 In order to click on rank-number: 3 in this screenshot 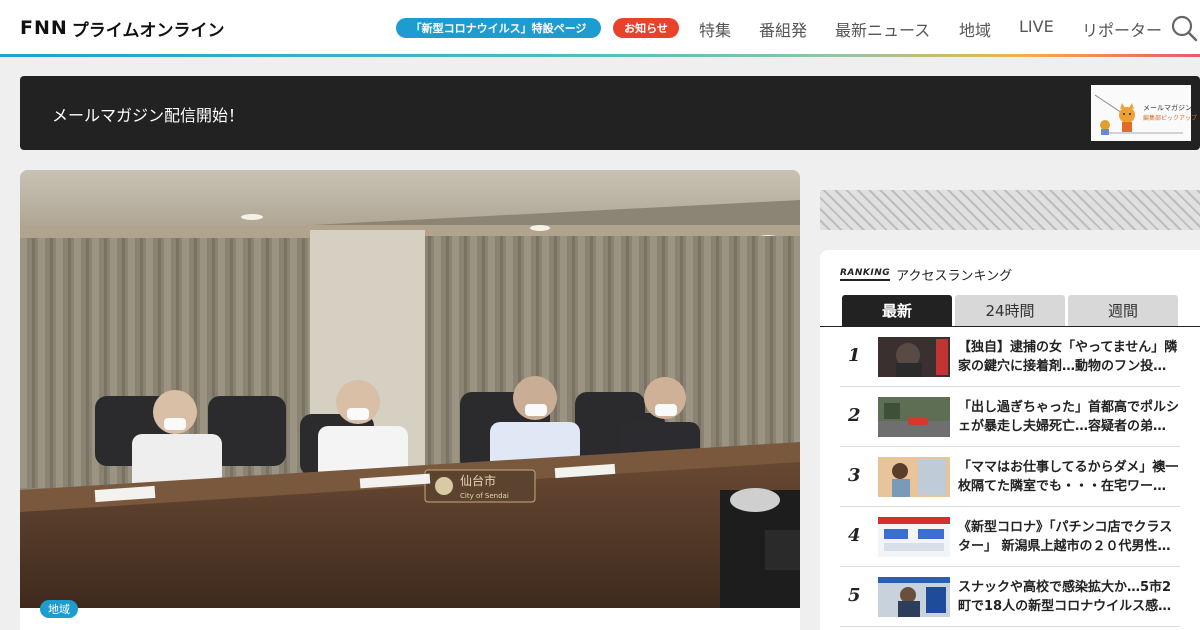, I will do `click(854, 475)`.